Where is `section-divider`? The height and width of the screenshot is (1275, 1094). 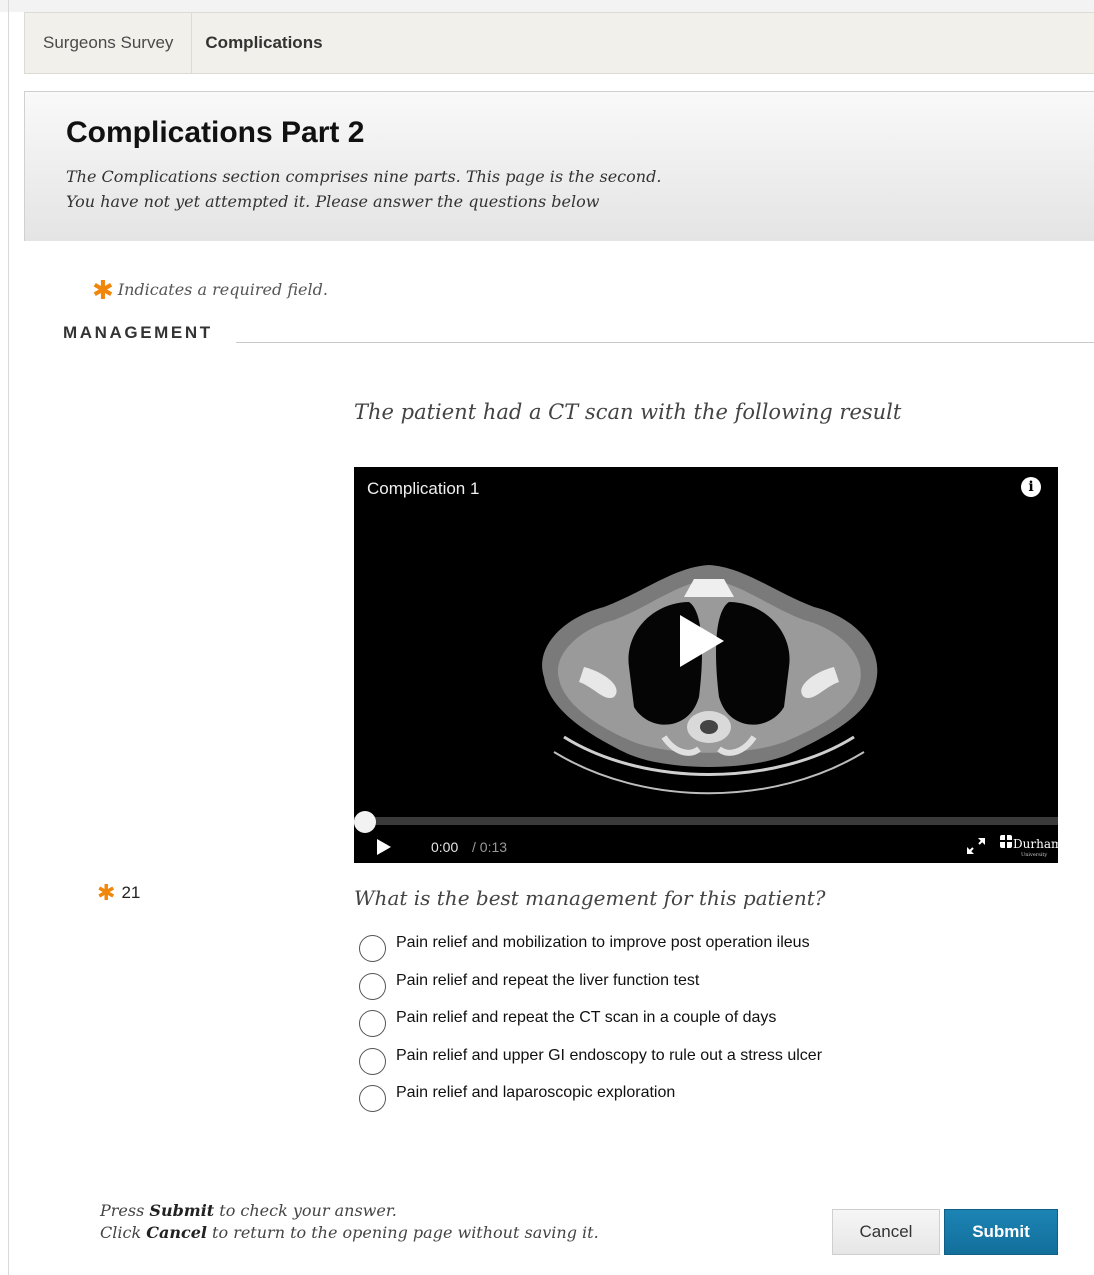
section-divider is located at coordinates (665, 342).